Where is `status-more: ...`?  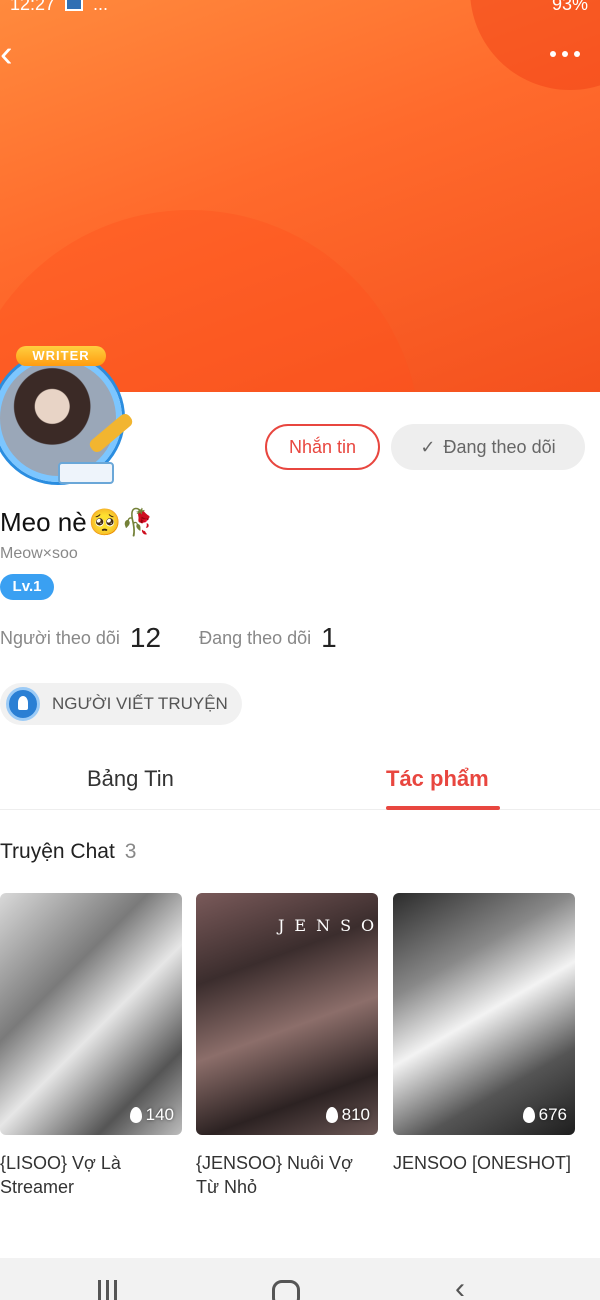
status-more: ... is located at coordinates (101, 7).